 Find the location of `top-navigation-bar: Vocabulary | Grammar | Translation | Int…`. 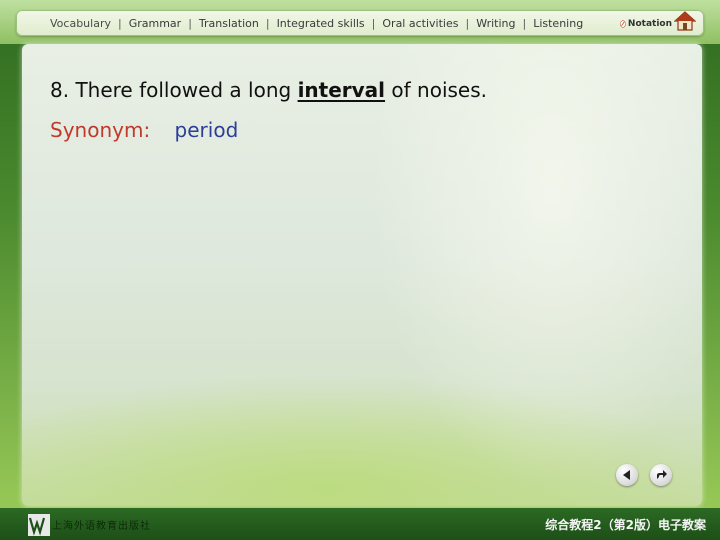

top-navigation-bar: Vocabulary | Grammar | Translation | Int… is located at coordinates (360, 22).